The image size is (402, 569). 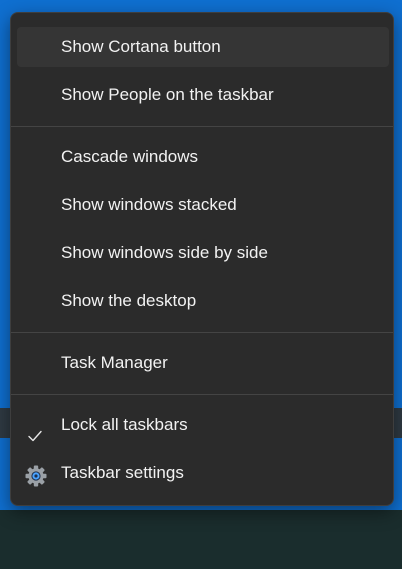 What do you see at coordinates (130, 156) in the screenshot?
I see `menu-item-label: Cascade windows` at bounding box center [130, 156].